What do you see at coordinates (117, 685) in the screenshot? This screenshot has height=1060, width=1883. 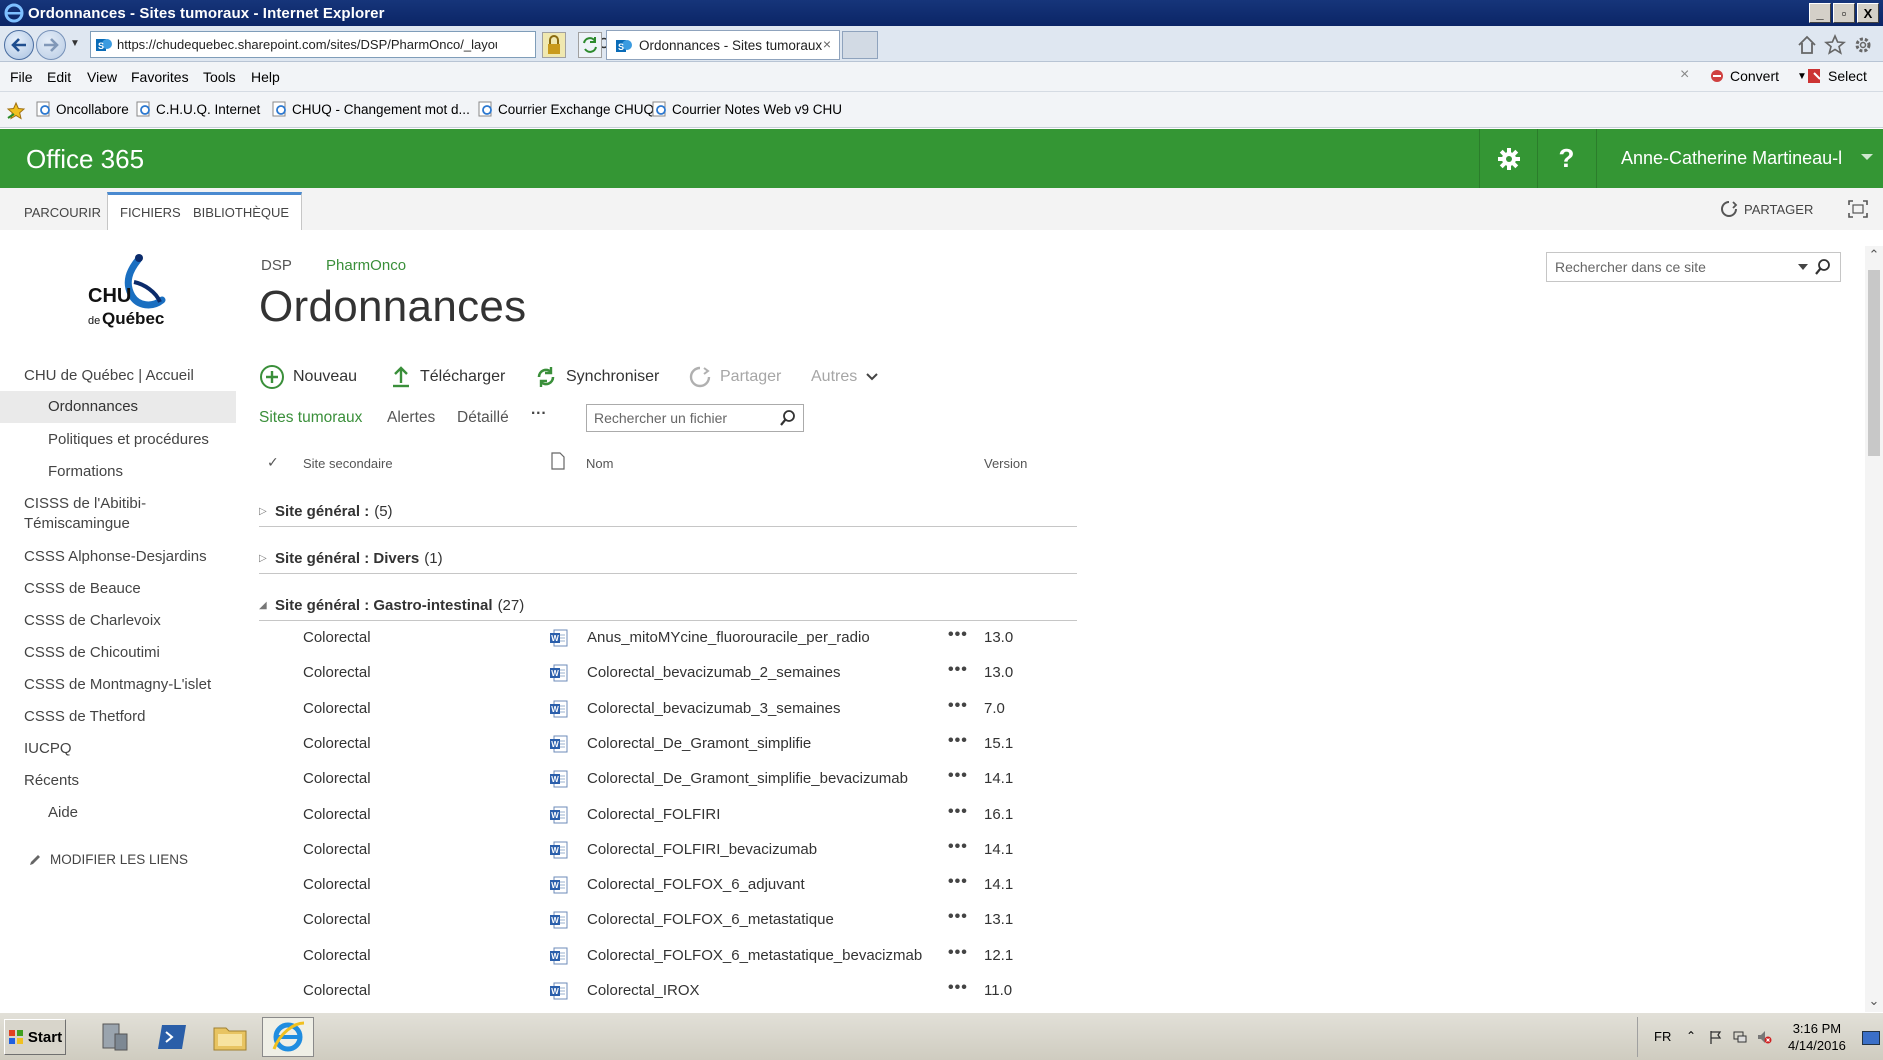 I see `nav-csss-montmagny: CSSS de Montmagny-L'islet` at bounding box center [117, 685].